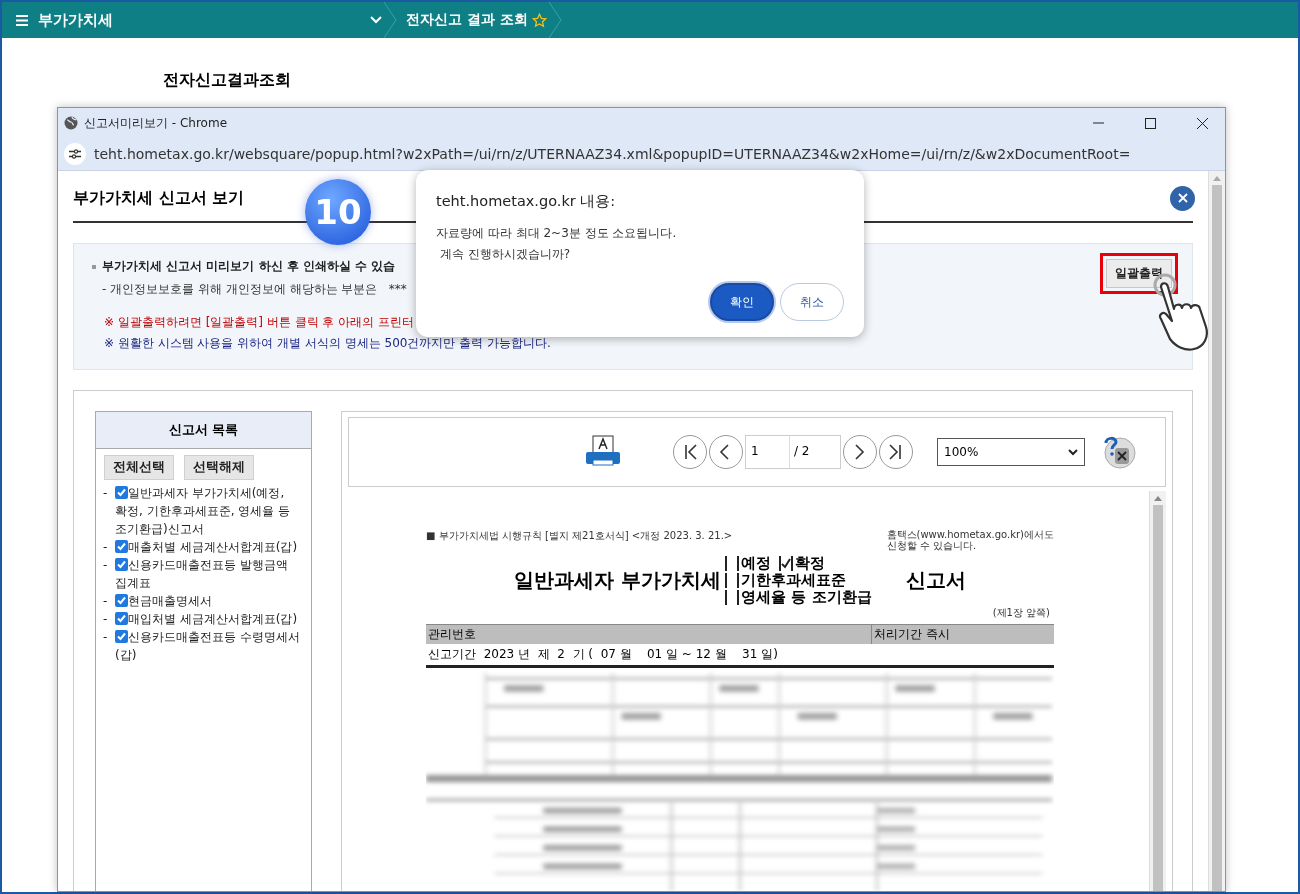  I want to click on dialog-title: teht.hometax.go.kr 내용:, so click(526, 201).